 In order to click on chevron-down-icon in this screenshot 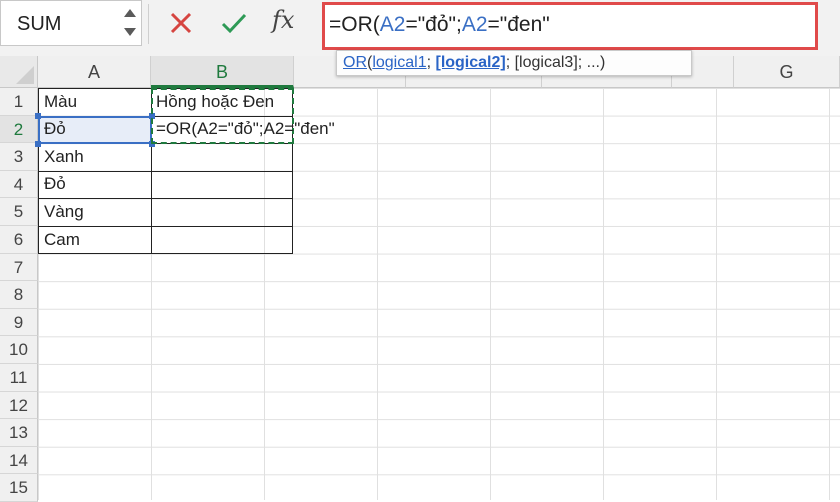, I will do `click(130, 32)`.